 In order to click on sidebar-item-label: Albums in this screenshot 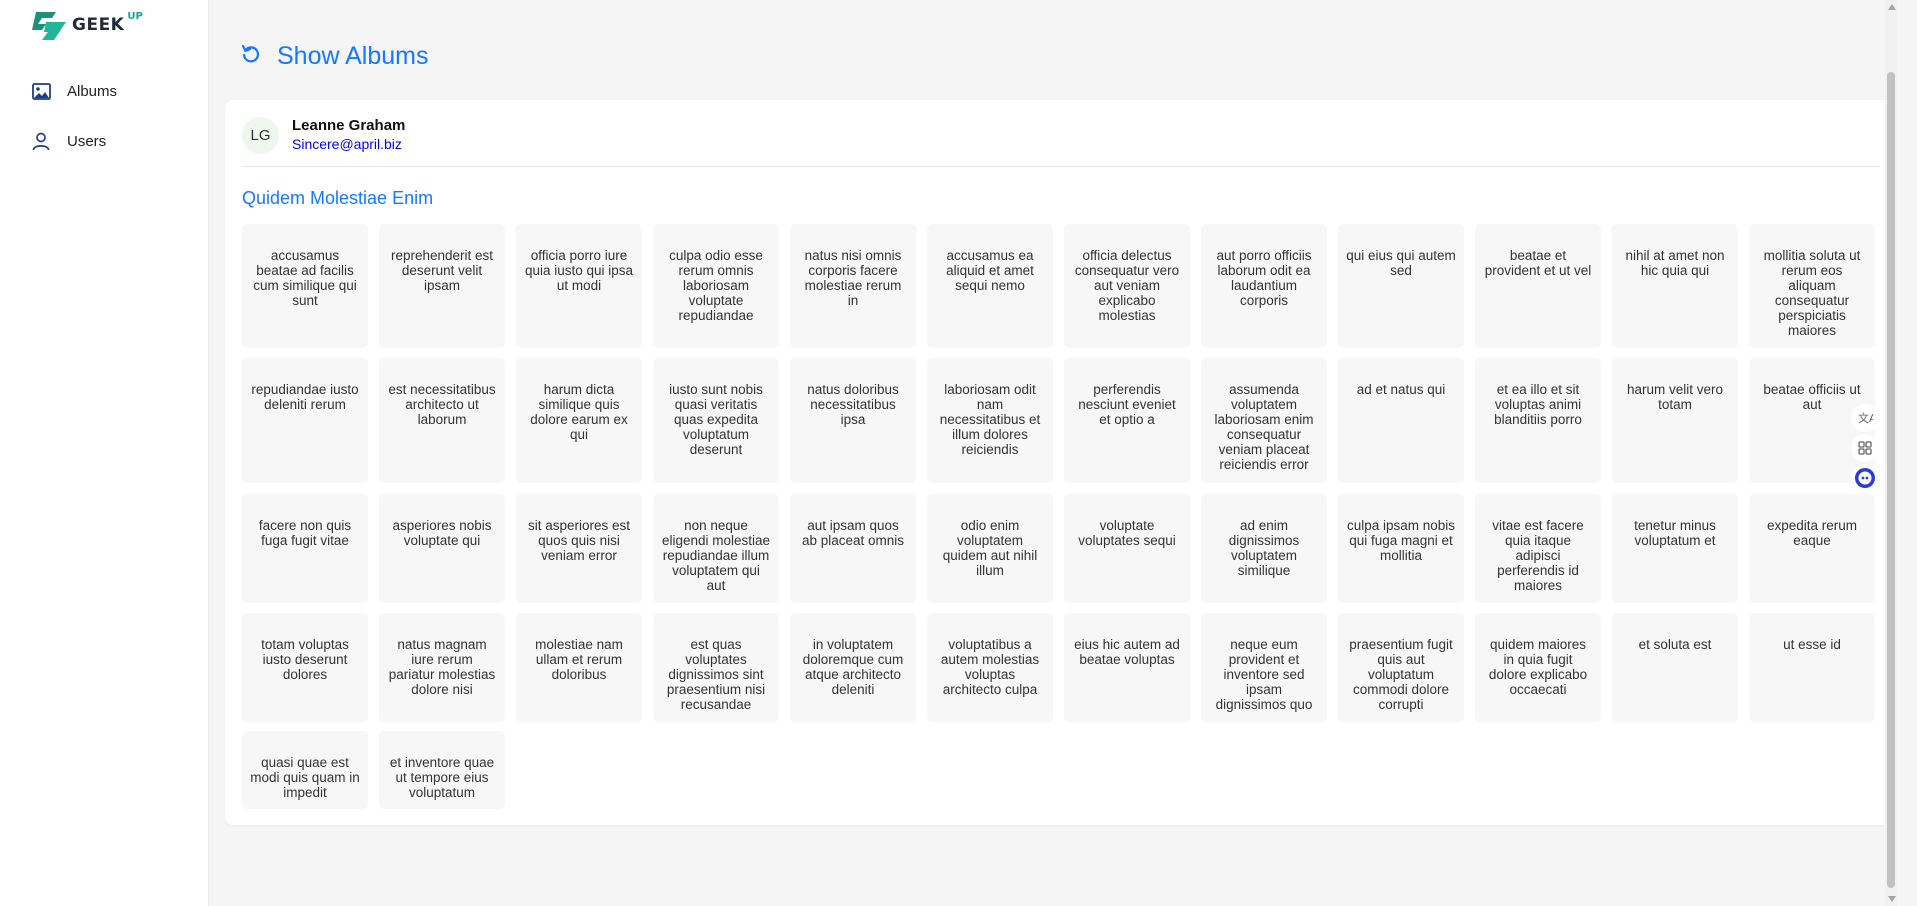, I will do `click(92, 91)`.